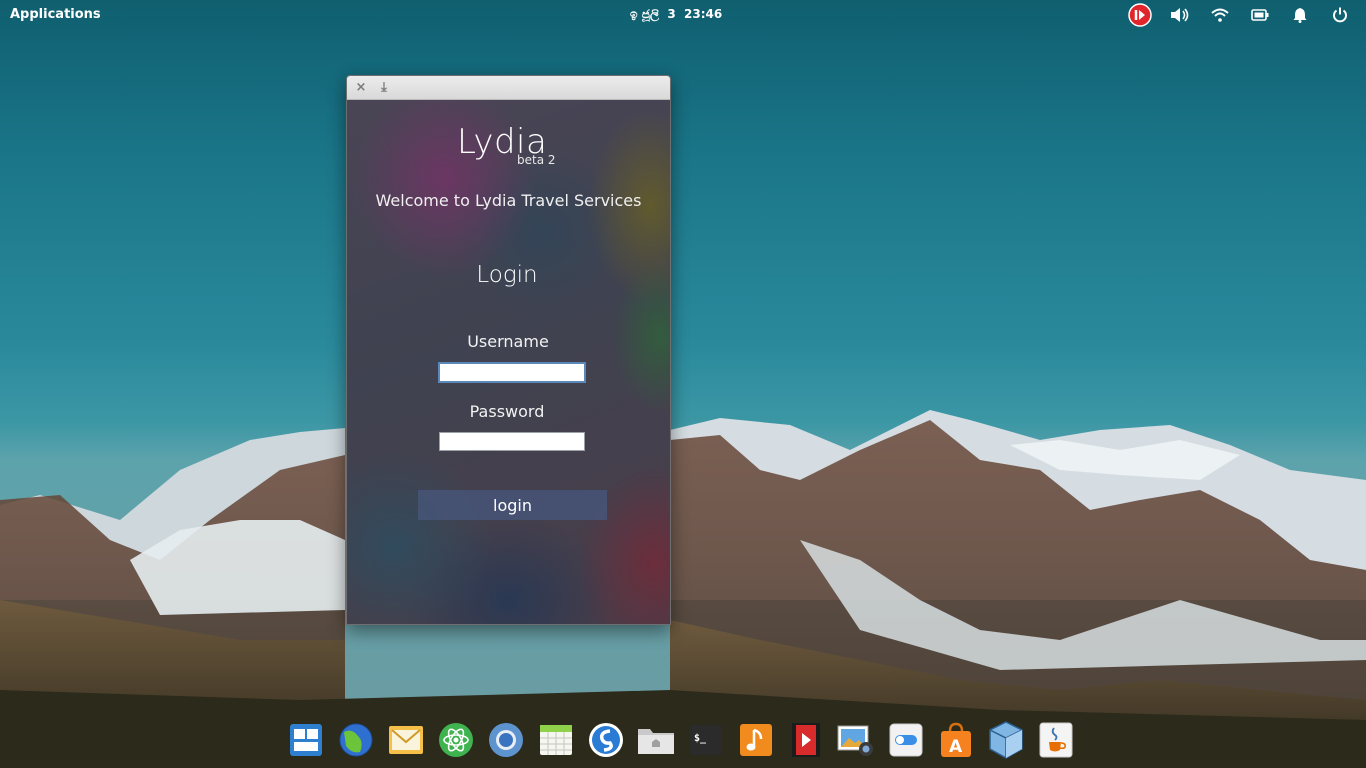 The image size is (1366, 768). I want to click on java-icon, so click(1056, 740).